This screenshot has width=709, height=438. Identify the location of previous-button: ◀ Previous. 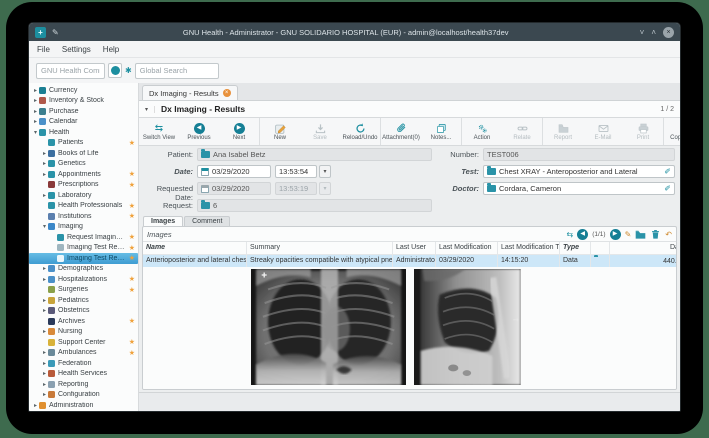
(199, 131).